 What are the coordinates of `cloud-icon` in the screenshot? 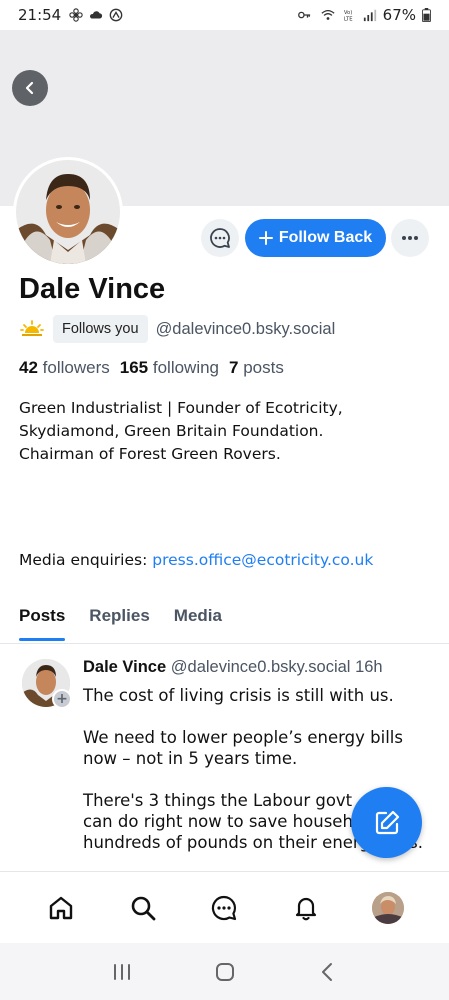 It's located at (96, 15).